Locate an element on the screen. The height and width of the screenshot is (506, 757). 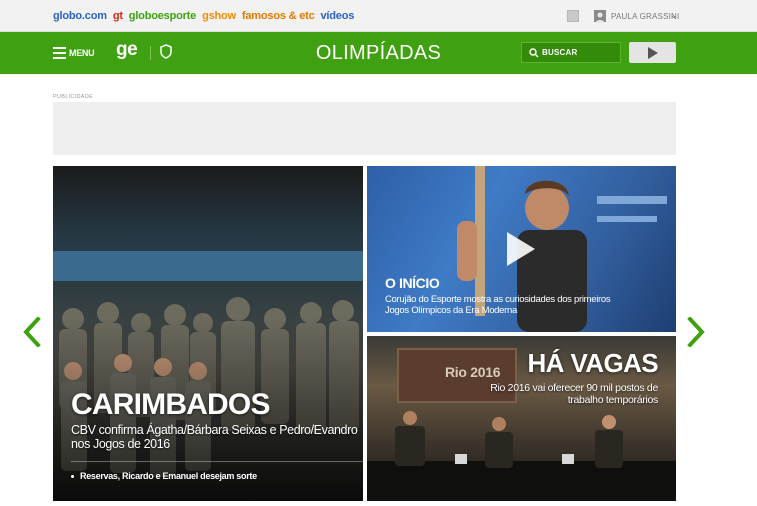
story-headline: O INÍCIO is located at coordinates (412, 283).